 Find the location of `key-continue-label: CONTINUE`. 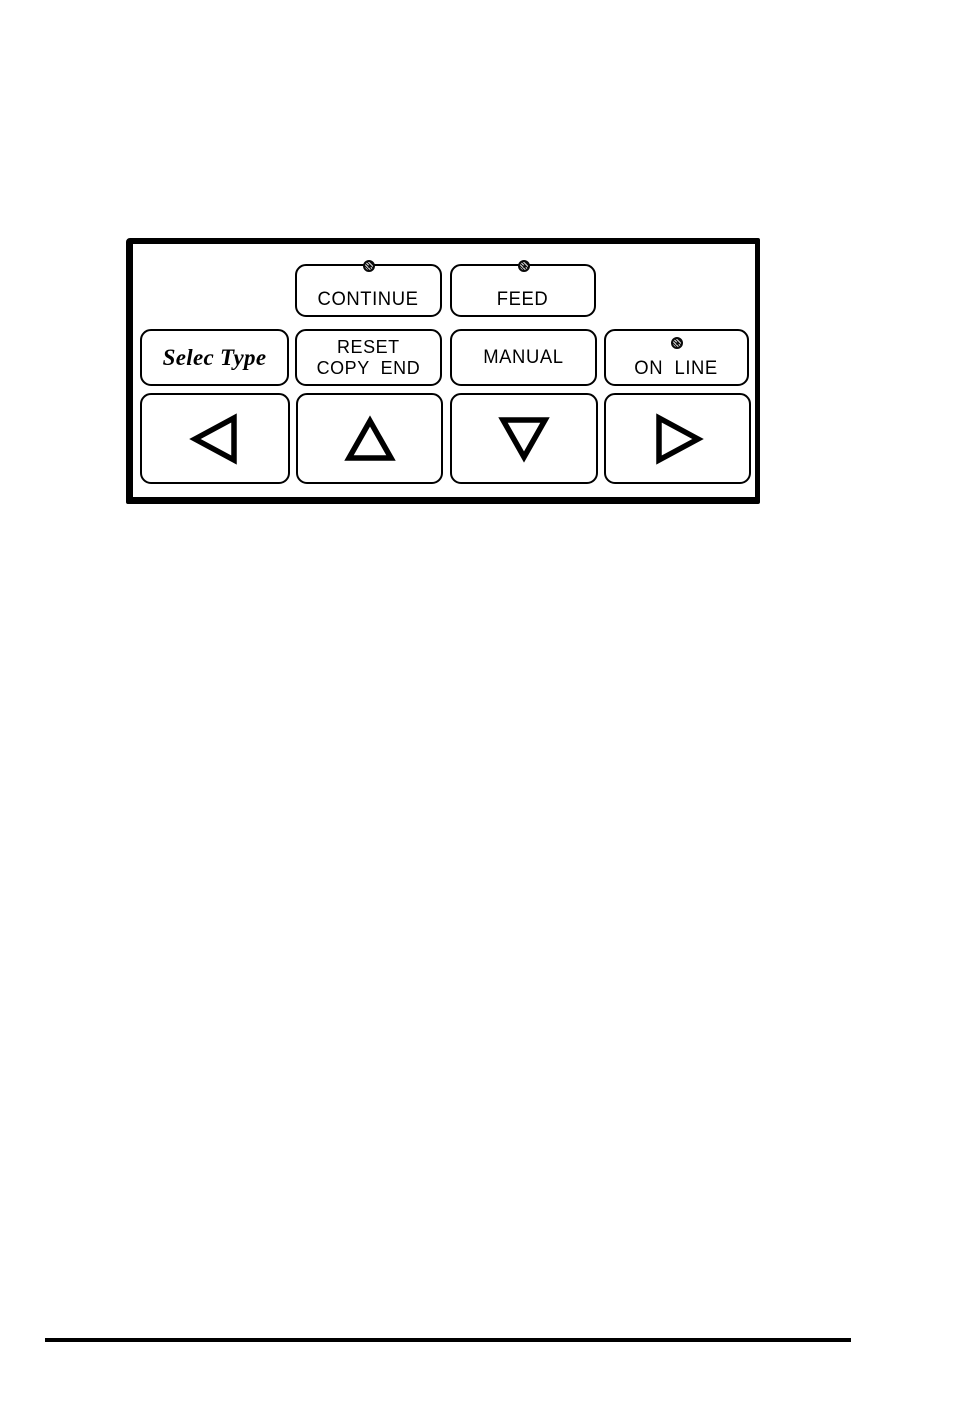

key-continue-label: CONTINUE is located at coordinates (368, 300).